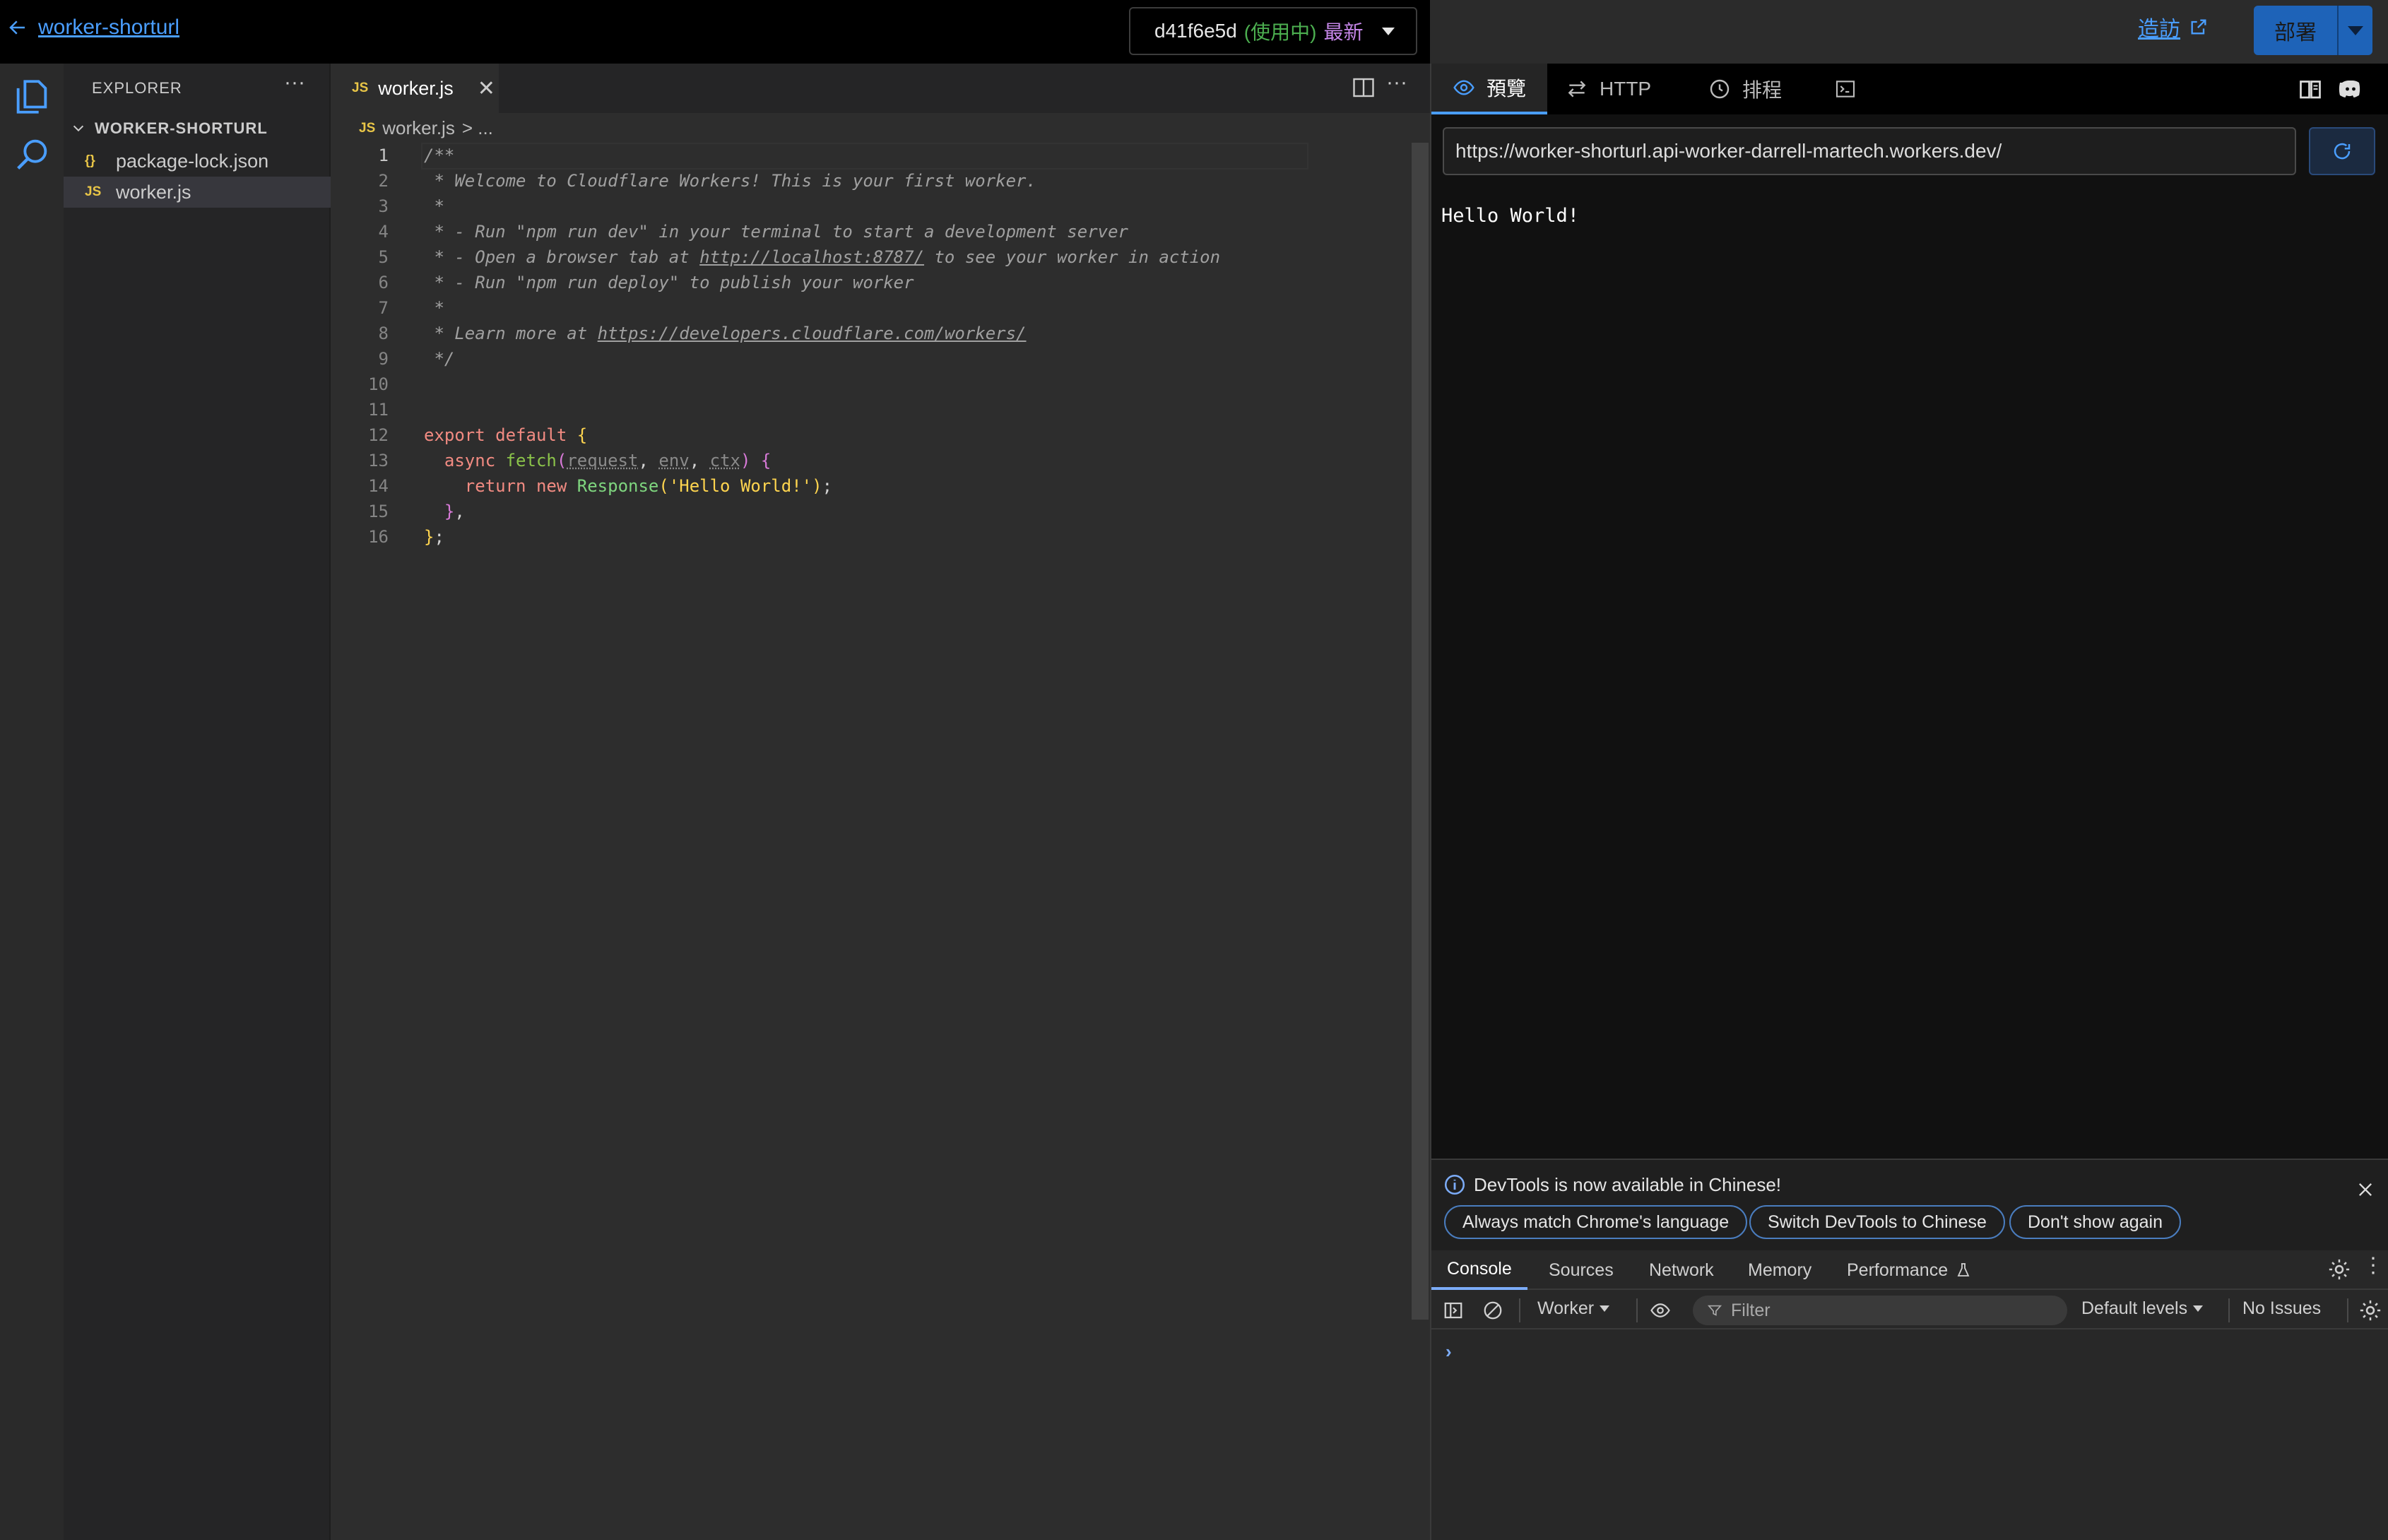  What do you see at coordinates (618, 486) in the screenshot?
I see `class-name: Response` at bounding box center [618, 486].